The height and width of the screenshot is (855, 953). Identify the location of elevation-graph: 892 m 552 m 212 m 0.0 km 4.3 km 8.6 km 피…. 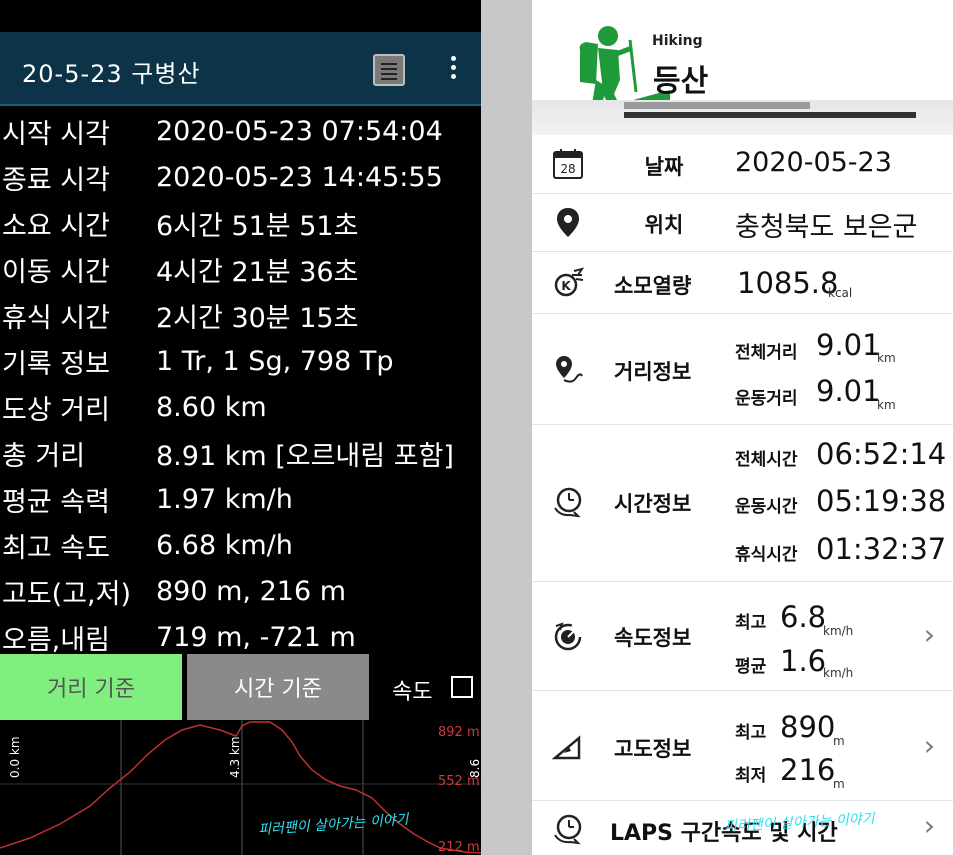
(240, 787).